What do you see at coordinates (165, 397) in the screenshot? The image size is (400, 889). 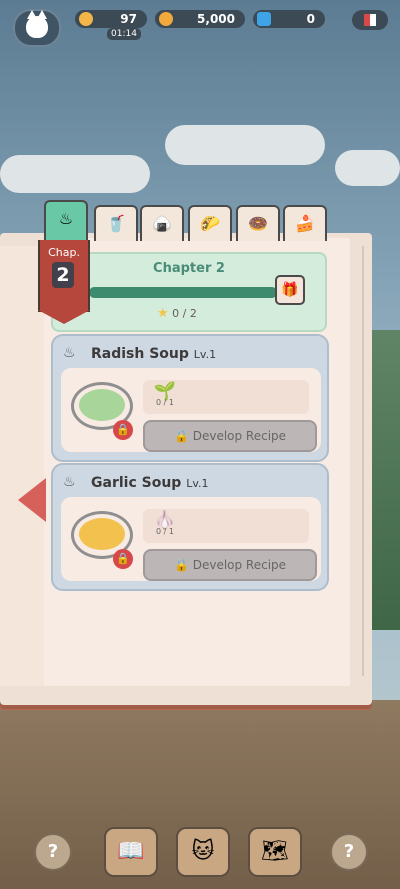 I see `ingredient-slot: 🌱 0 / 1` at bounding box center [165, 397].